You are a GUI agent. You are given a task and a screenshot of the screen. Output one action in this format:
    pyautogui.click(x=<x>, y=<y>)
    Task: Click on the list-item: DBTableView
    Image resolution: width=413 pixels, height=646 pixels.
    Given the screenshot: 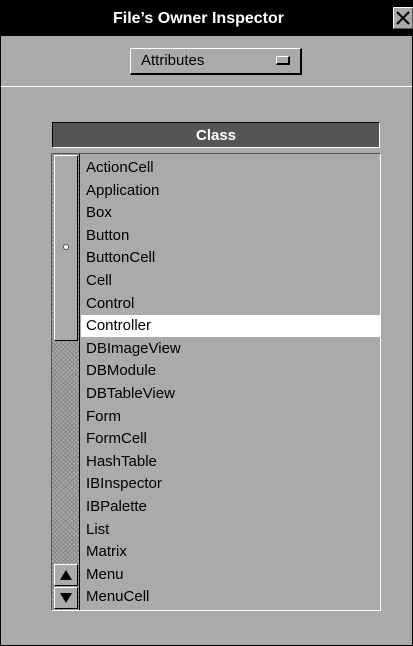 What is the action you would take?
    pyautogui.click(x=230, y=394)
    